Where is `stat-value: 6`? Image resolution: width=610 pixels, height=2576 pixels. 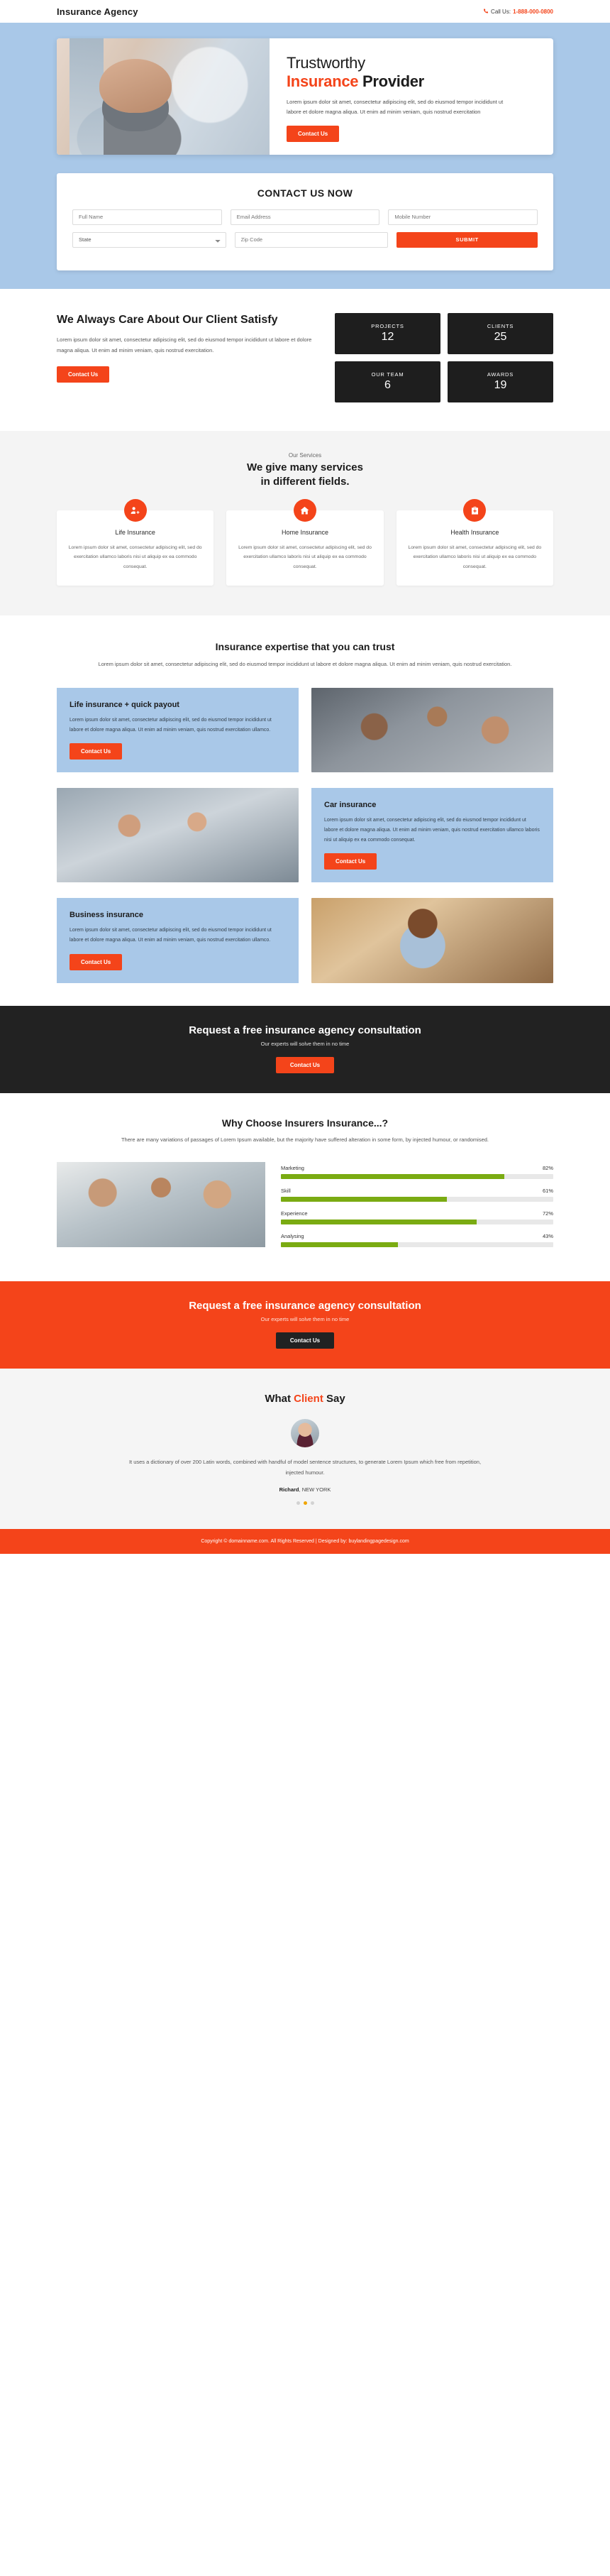
stat-value: 6 is located at coordinates (387, 385).